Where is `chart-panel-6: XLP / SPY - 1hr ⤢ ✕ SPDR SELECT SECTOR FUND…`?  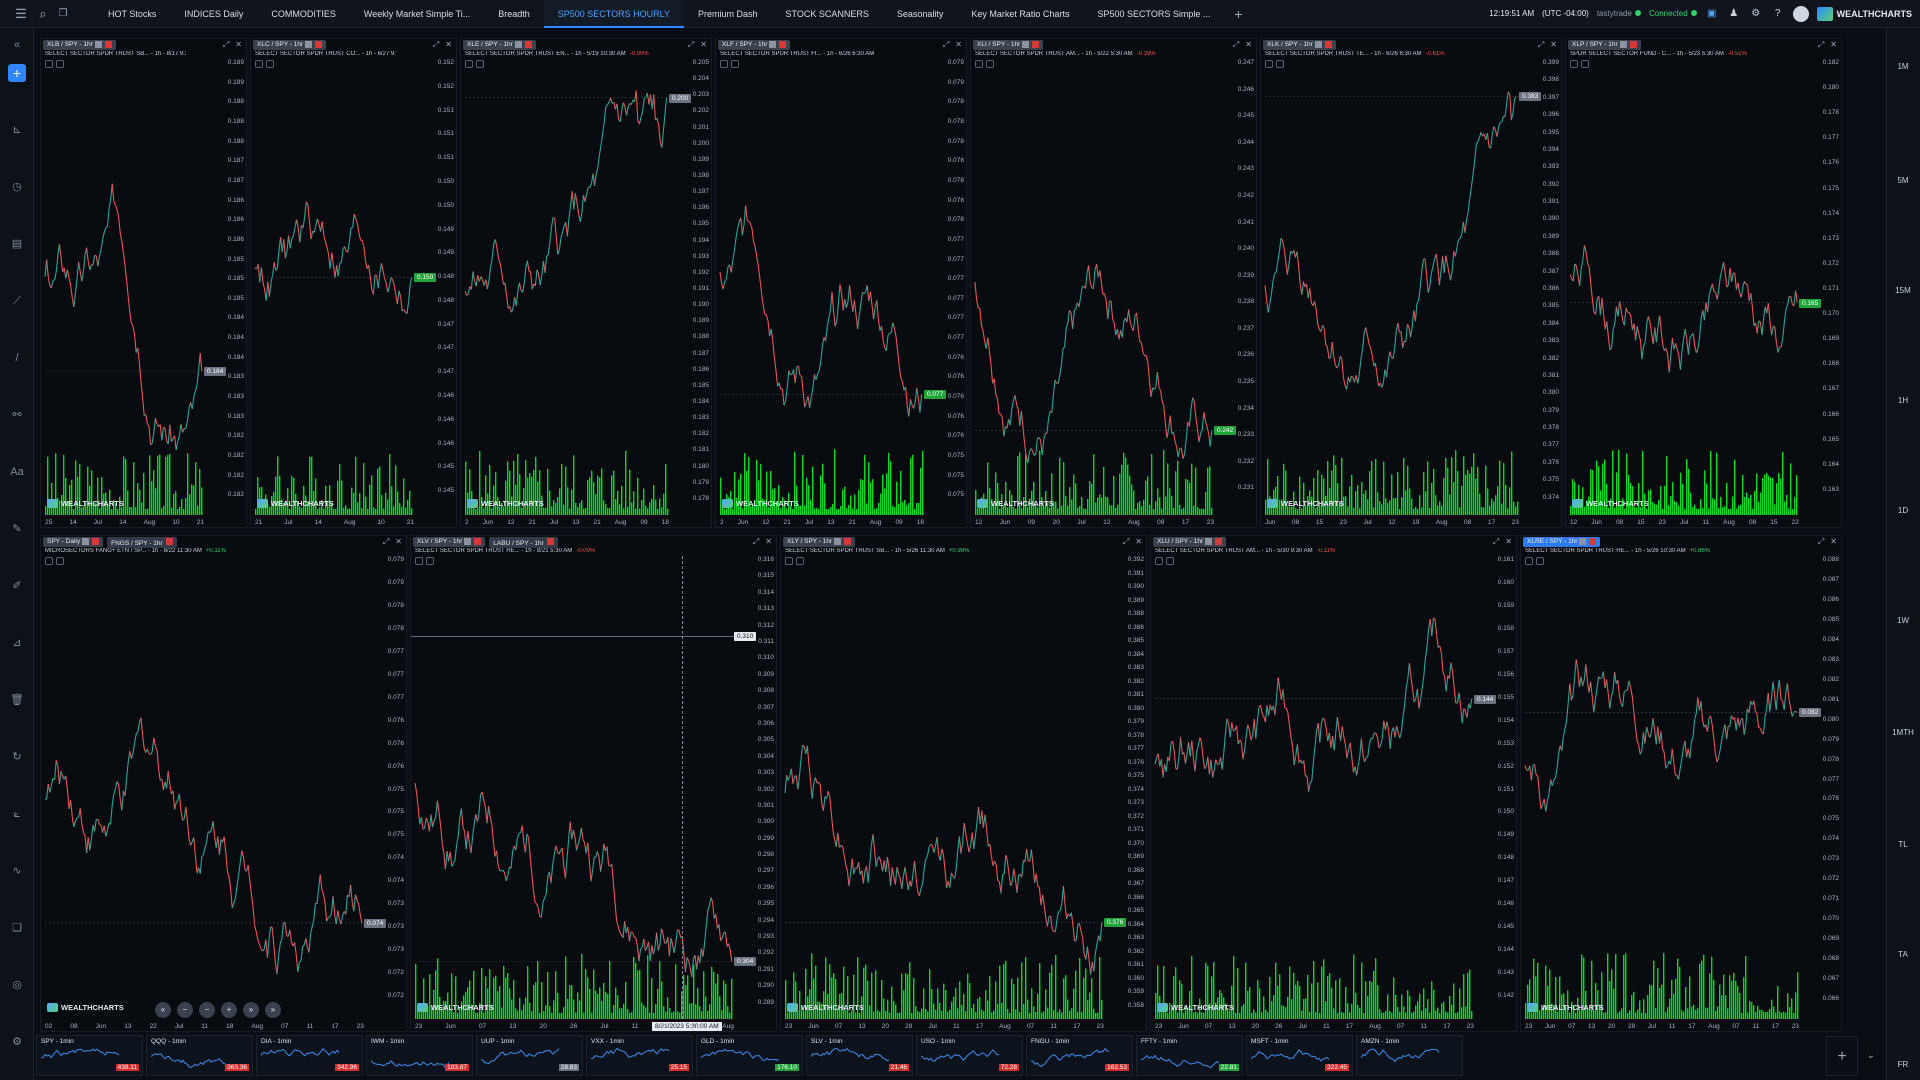 chart-panel-6: XLP / SPY - 1hr ⤢ ✕ SPDR SELECT SECTOR FUND… is located at coordinates (1703, 283).